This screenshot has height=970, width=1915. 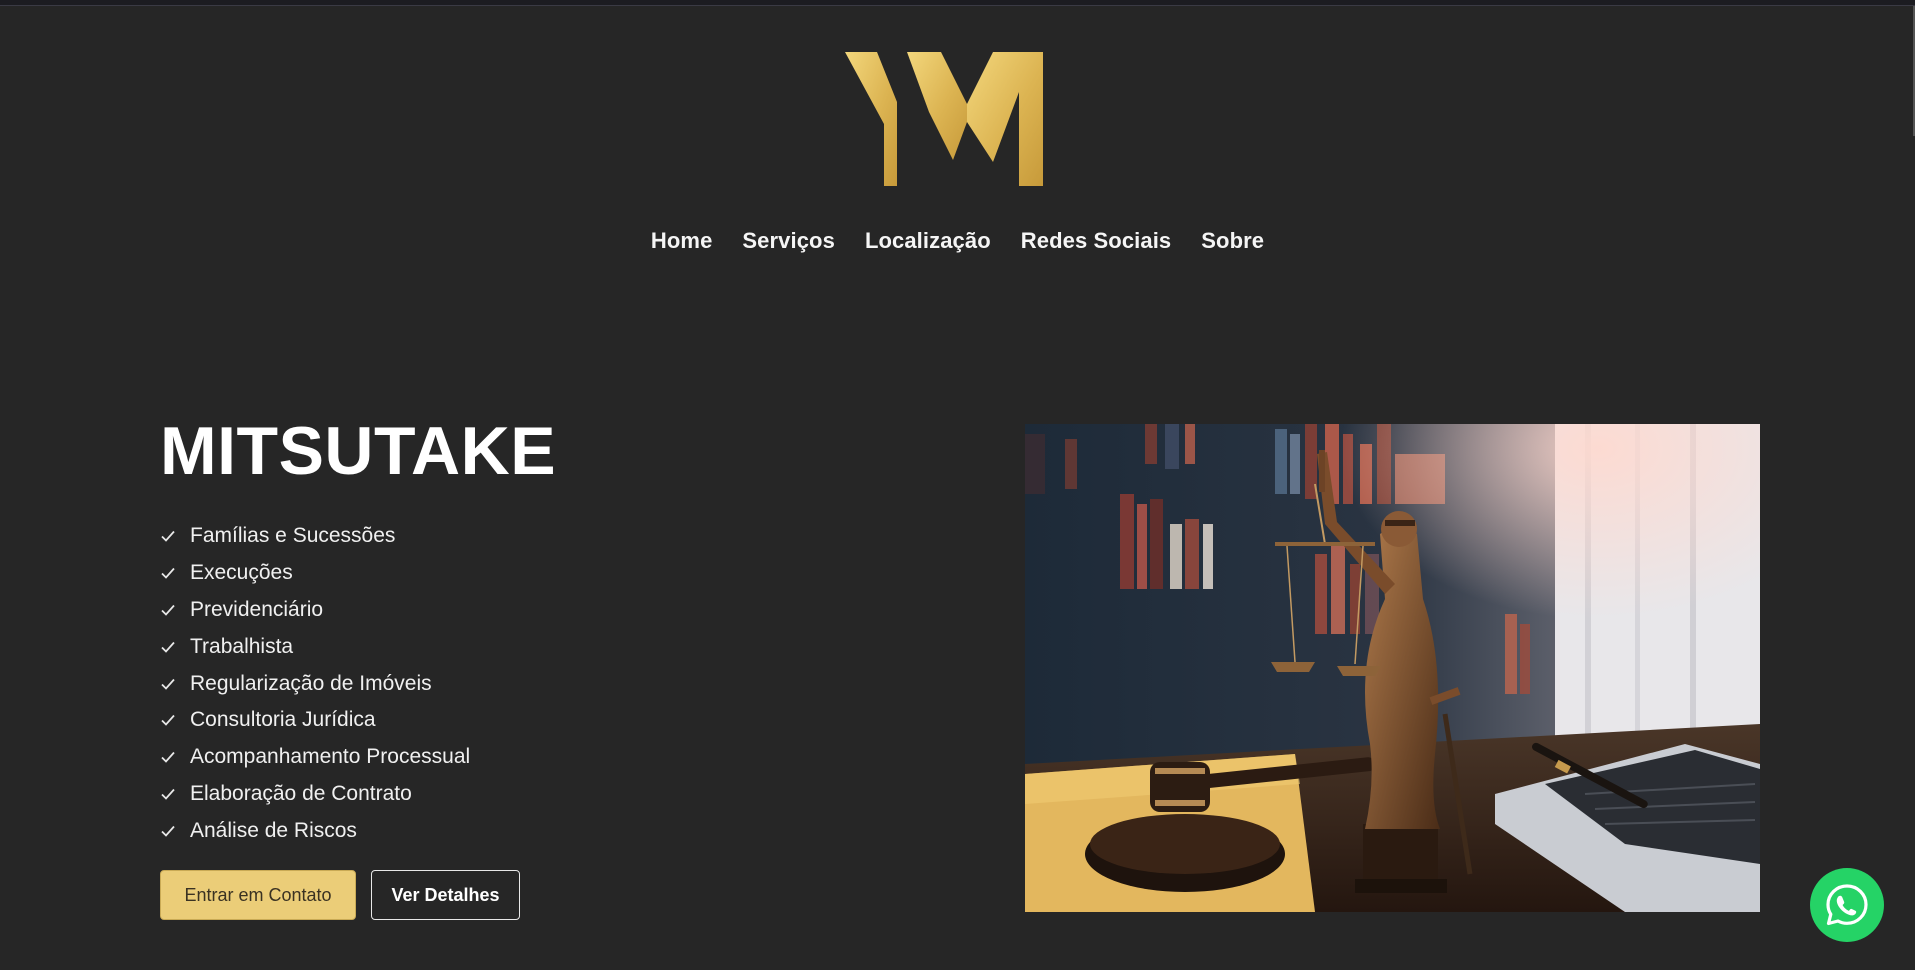 What do you see at coordinates (1096, 241) in the screenshot?
I see `nav-redes-sociais: Redes Sociais` at bounding box center [1096, 241].